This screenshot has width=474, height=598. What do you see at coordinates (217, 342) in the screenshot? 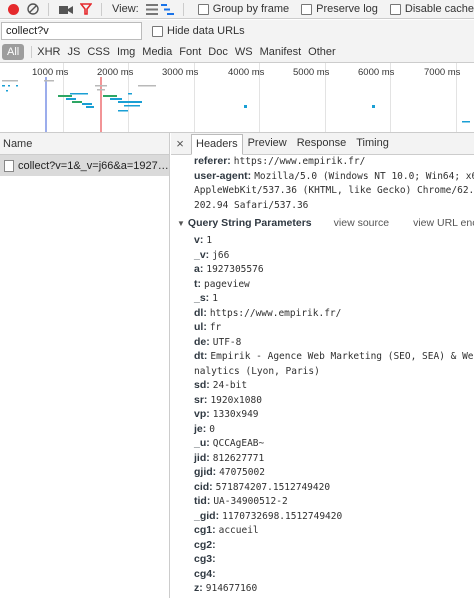
I see `query-param-row: de: UTF-8` at bounding box center [217, 342].